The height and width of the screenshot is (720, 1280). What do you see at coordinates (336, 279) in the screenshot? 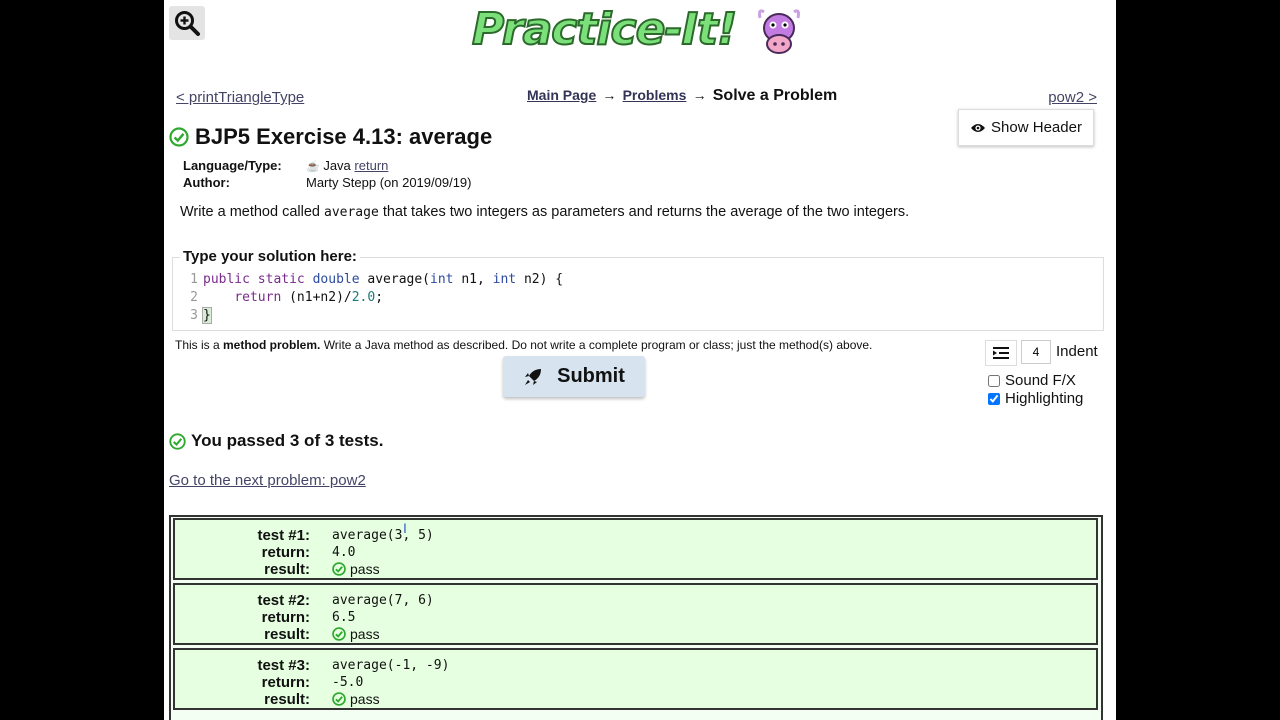
I see `code-token: double` at bounding box center [336, 279].